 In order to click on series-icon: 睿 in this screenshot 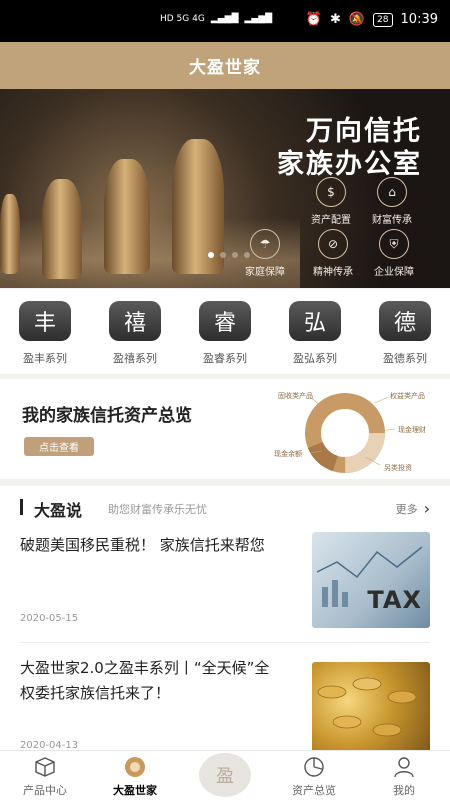, I will do `click(225, 321)`.